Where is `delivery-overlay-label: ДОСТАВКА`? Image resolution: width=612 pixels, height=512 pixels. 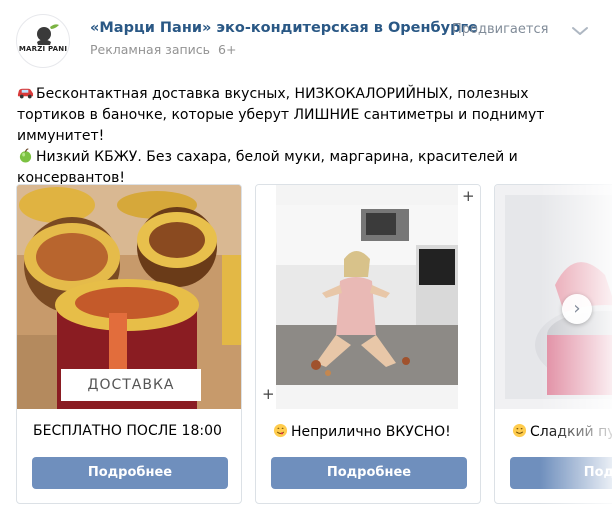
delivery-overlay-label: ДОСТАВКА is located at coordinates (131, 385).